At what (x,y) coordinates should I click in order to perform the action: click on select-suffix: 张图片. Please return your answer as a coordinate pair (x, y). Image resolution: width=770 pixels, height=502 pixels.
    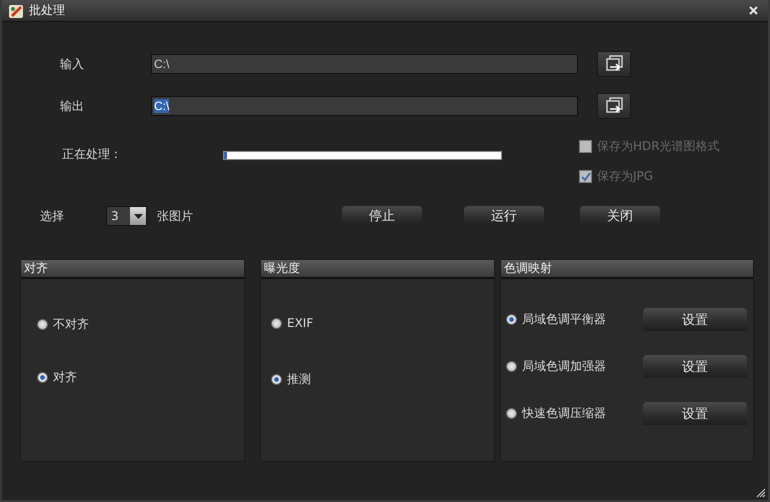
    Looking at the image, I should click on (175, 216).